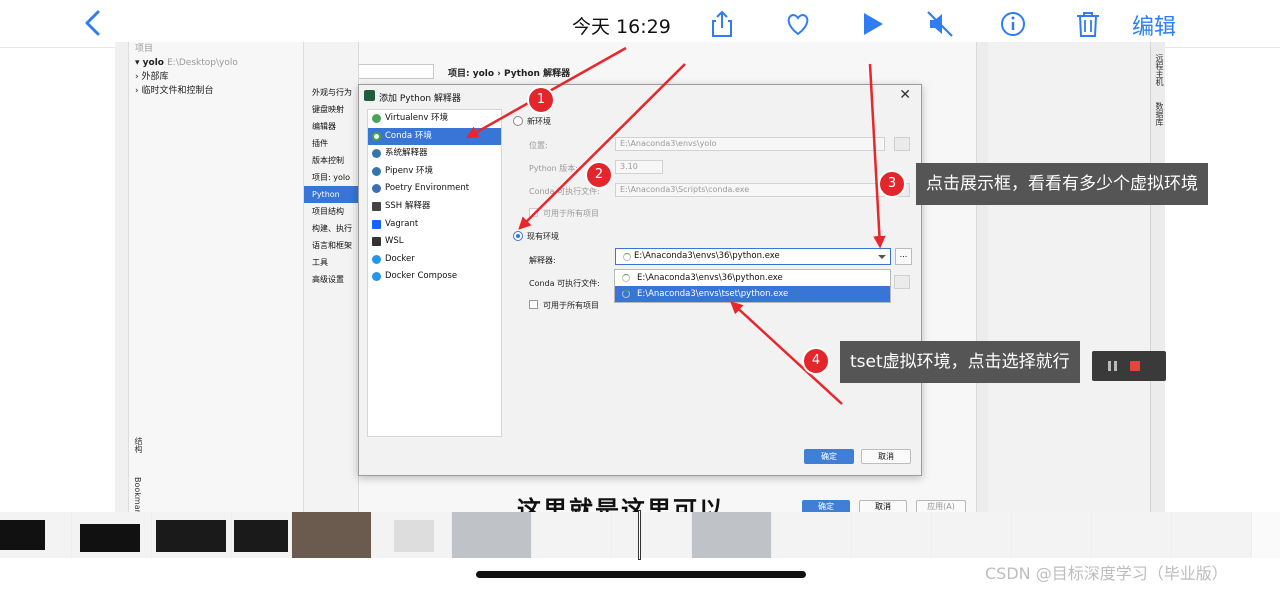 The height and width of the screenshot is (591, 1280). I want to click on stop-icon, so click(1135, 366).